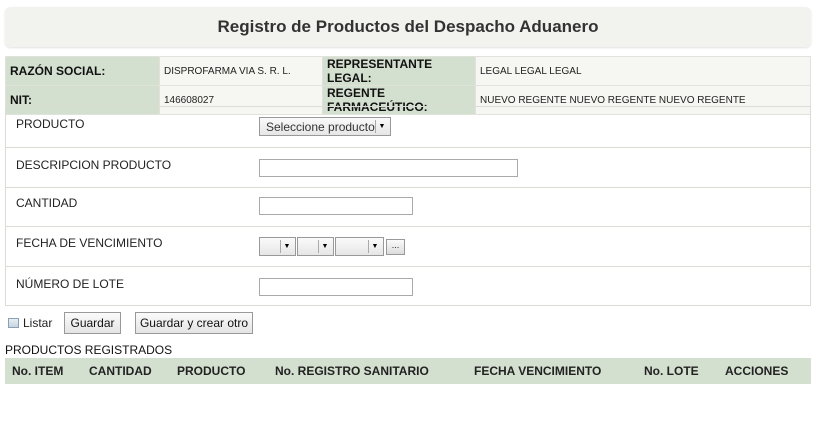 This screenshot has height=445, width=818. Describe the element at coordinates (38, 371) in the screenshot. I see `column-header: No. ITEM` at that location.